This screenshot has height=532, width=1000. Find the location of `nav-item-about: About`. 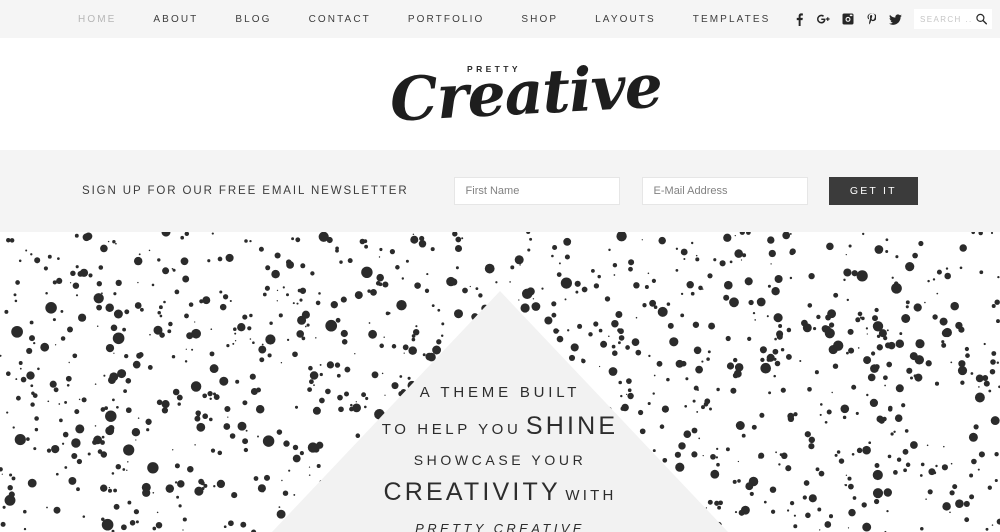

nav-item-about: About is located at coordinates (175, 19).